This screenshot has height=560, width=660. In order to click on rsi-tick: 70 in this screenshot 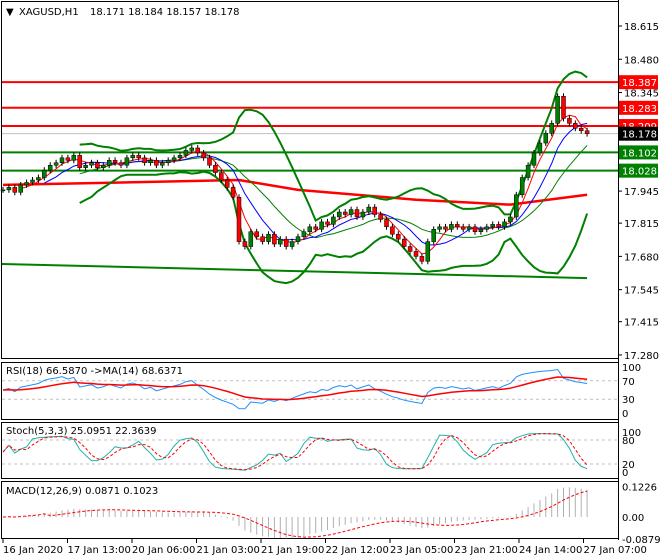, I will do `click(628, 382)`.